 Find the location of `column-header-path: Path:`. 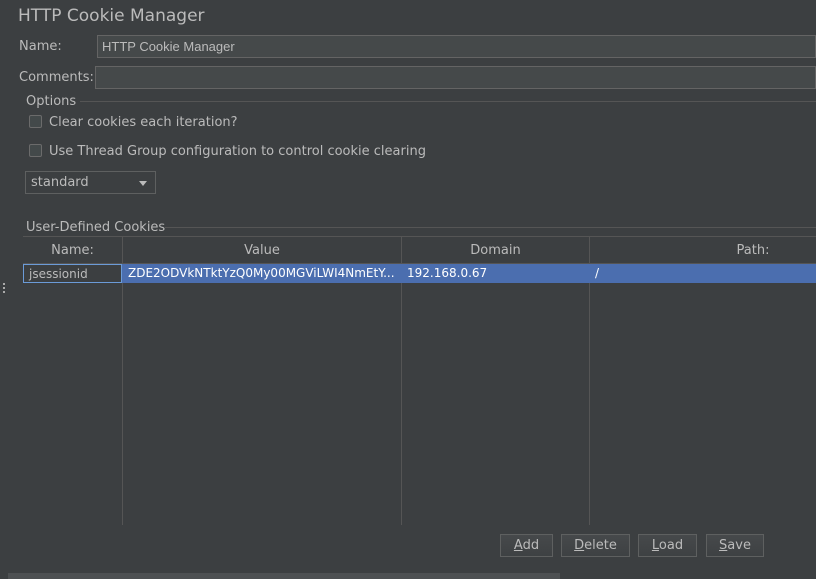

column-header-path: Path: is located at coordinates (703, 250).